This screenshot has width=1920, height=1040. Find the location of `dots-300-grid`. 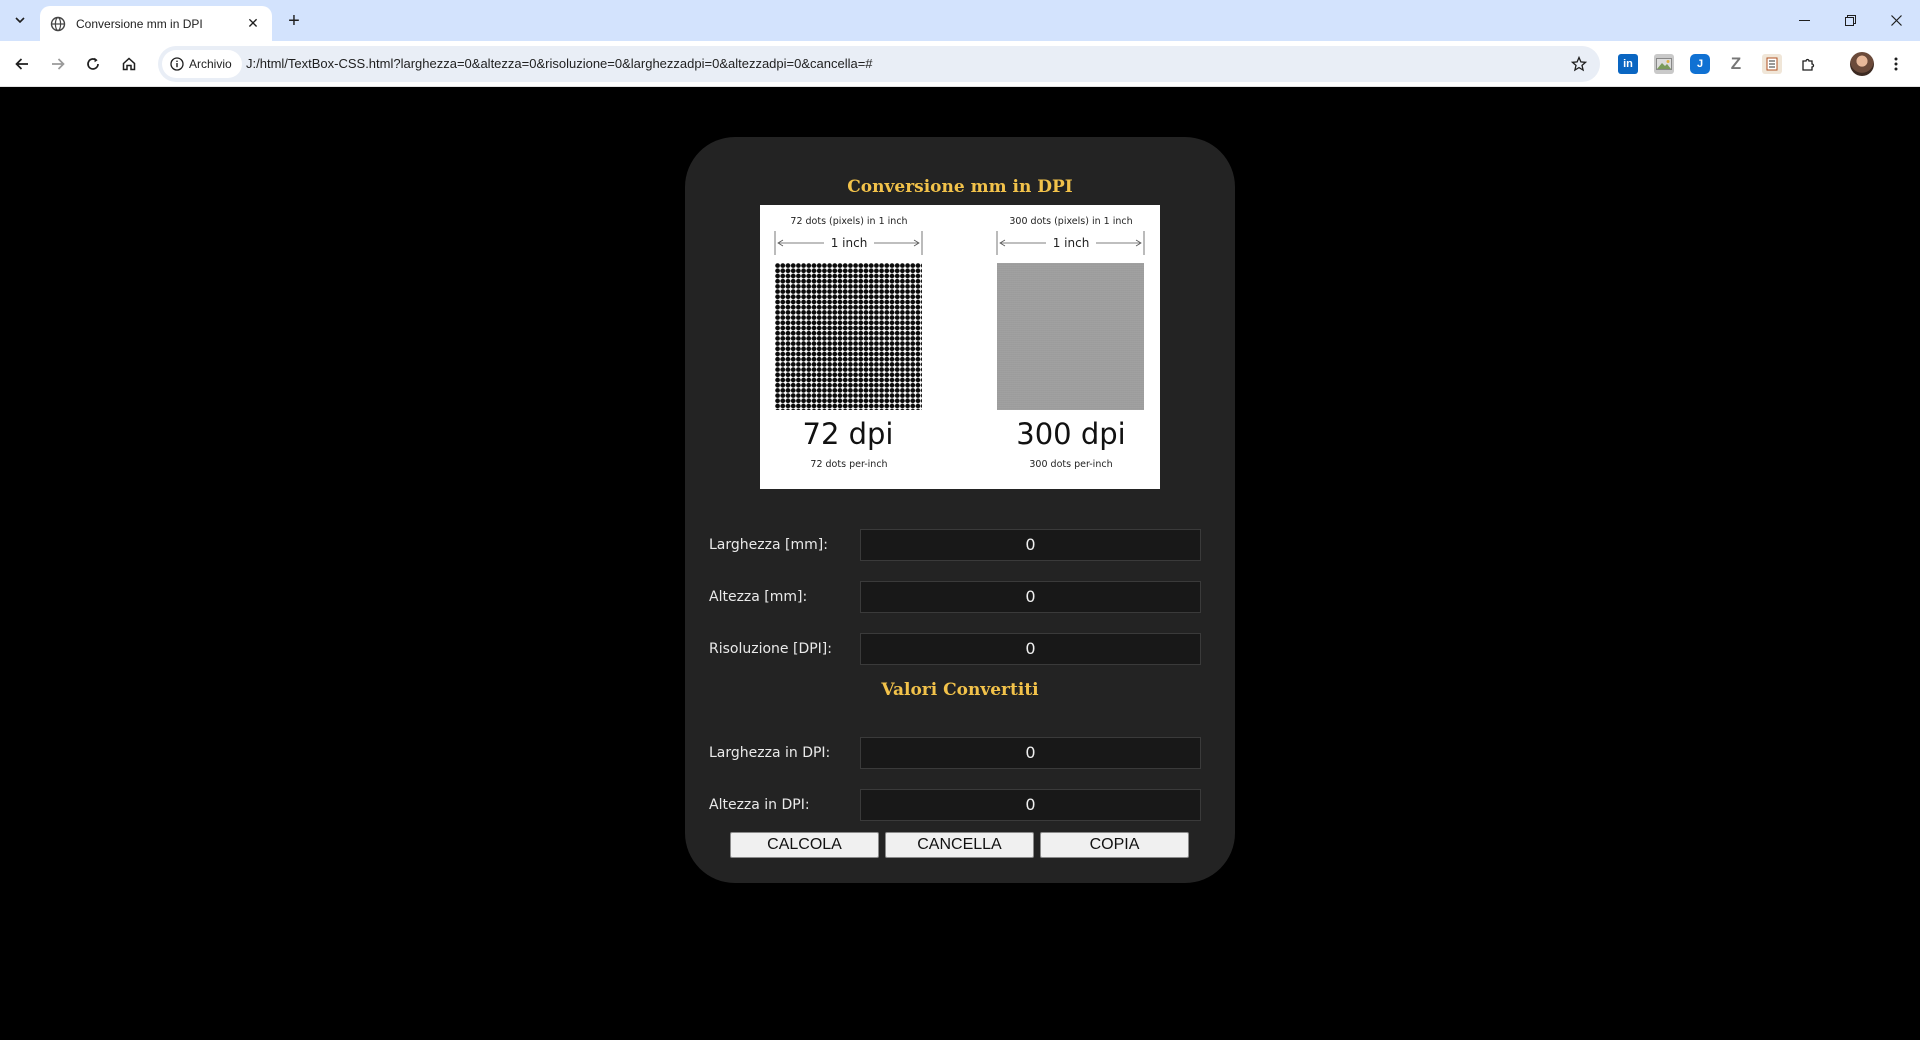

dots-300-grid is located at coordinates (1070, 336).